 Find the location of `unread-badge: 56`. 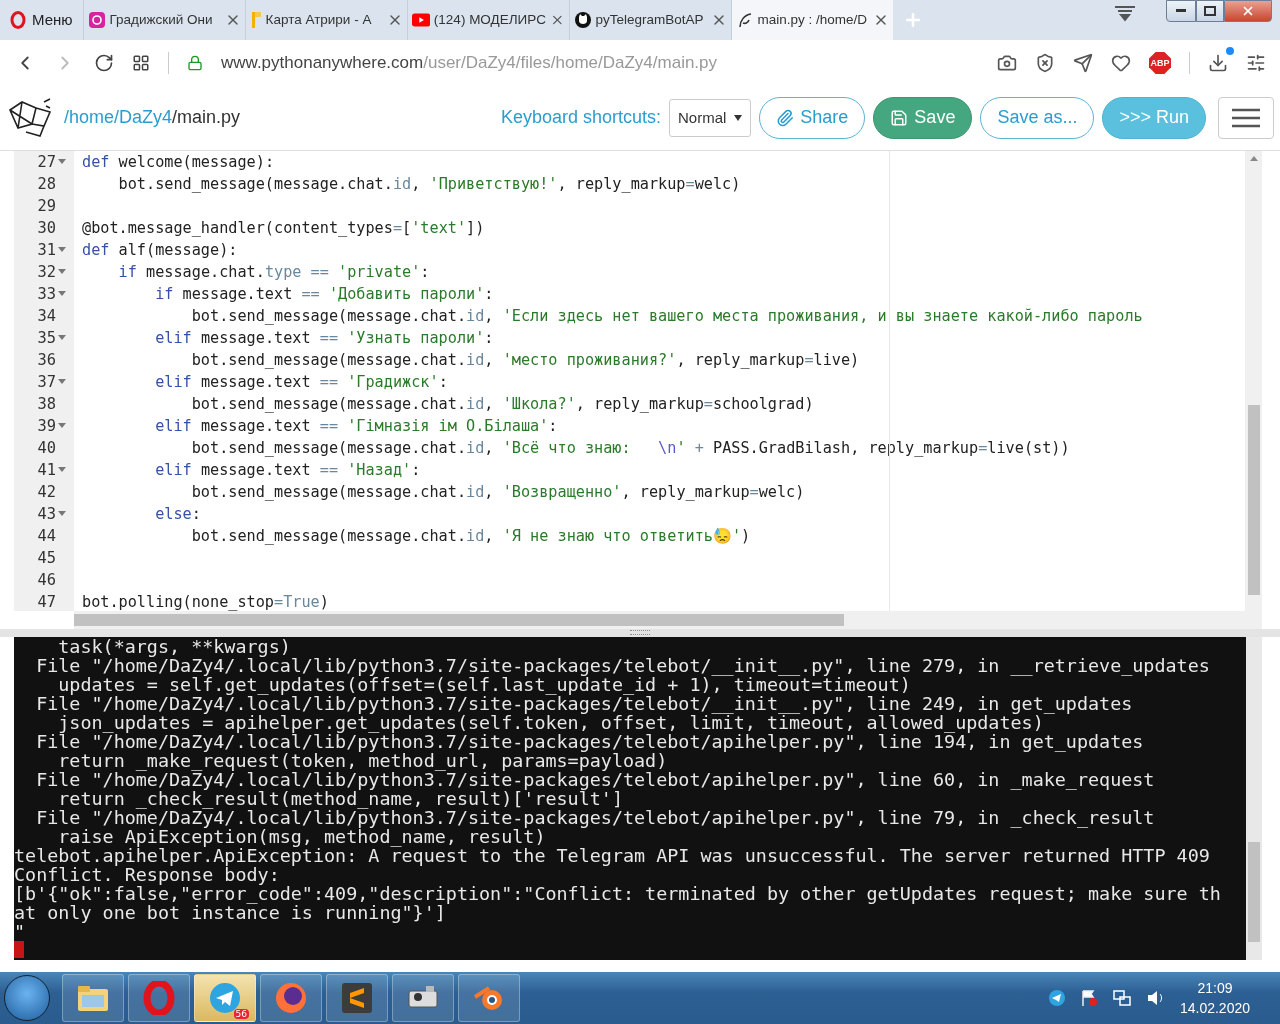

unread-badge: 56 is located at coordinates (241, 1014).